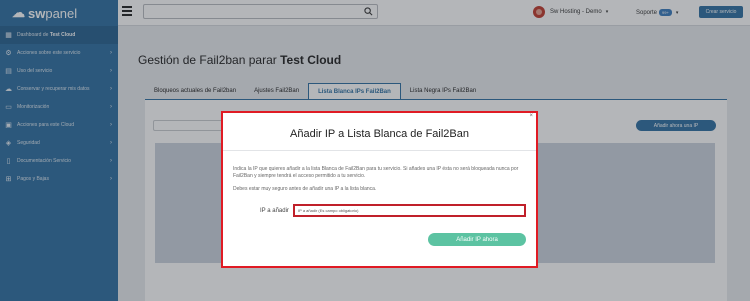  What do you see at coordinates (531, 116) in the screenshot?
I see `close-icon: ×` at bounding box center [531, 116].